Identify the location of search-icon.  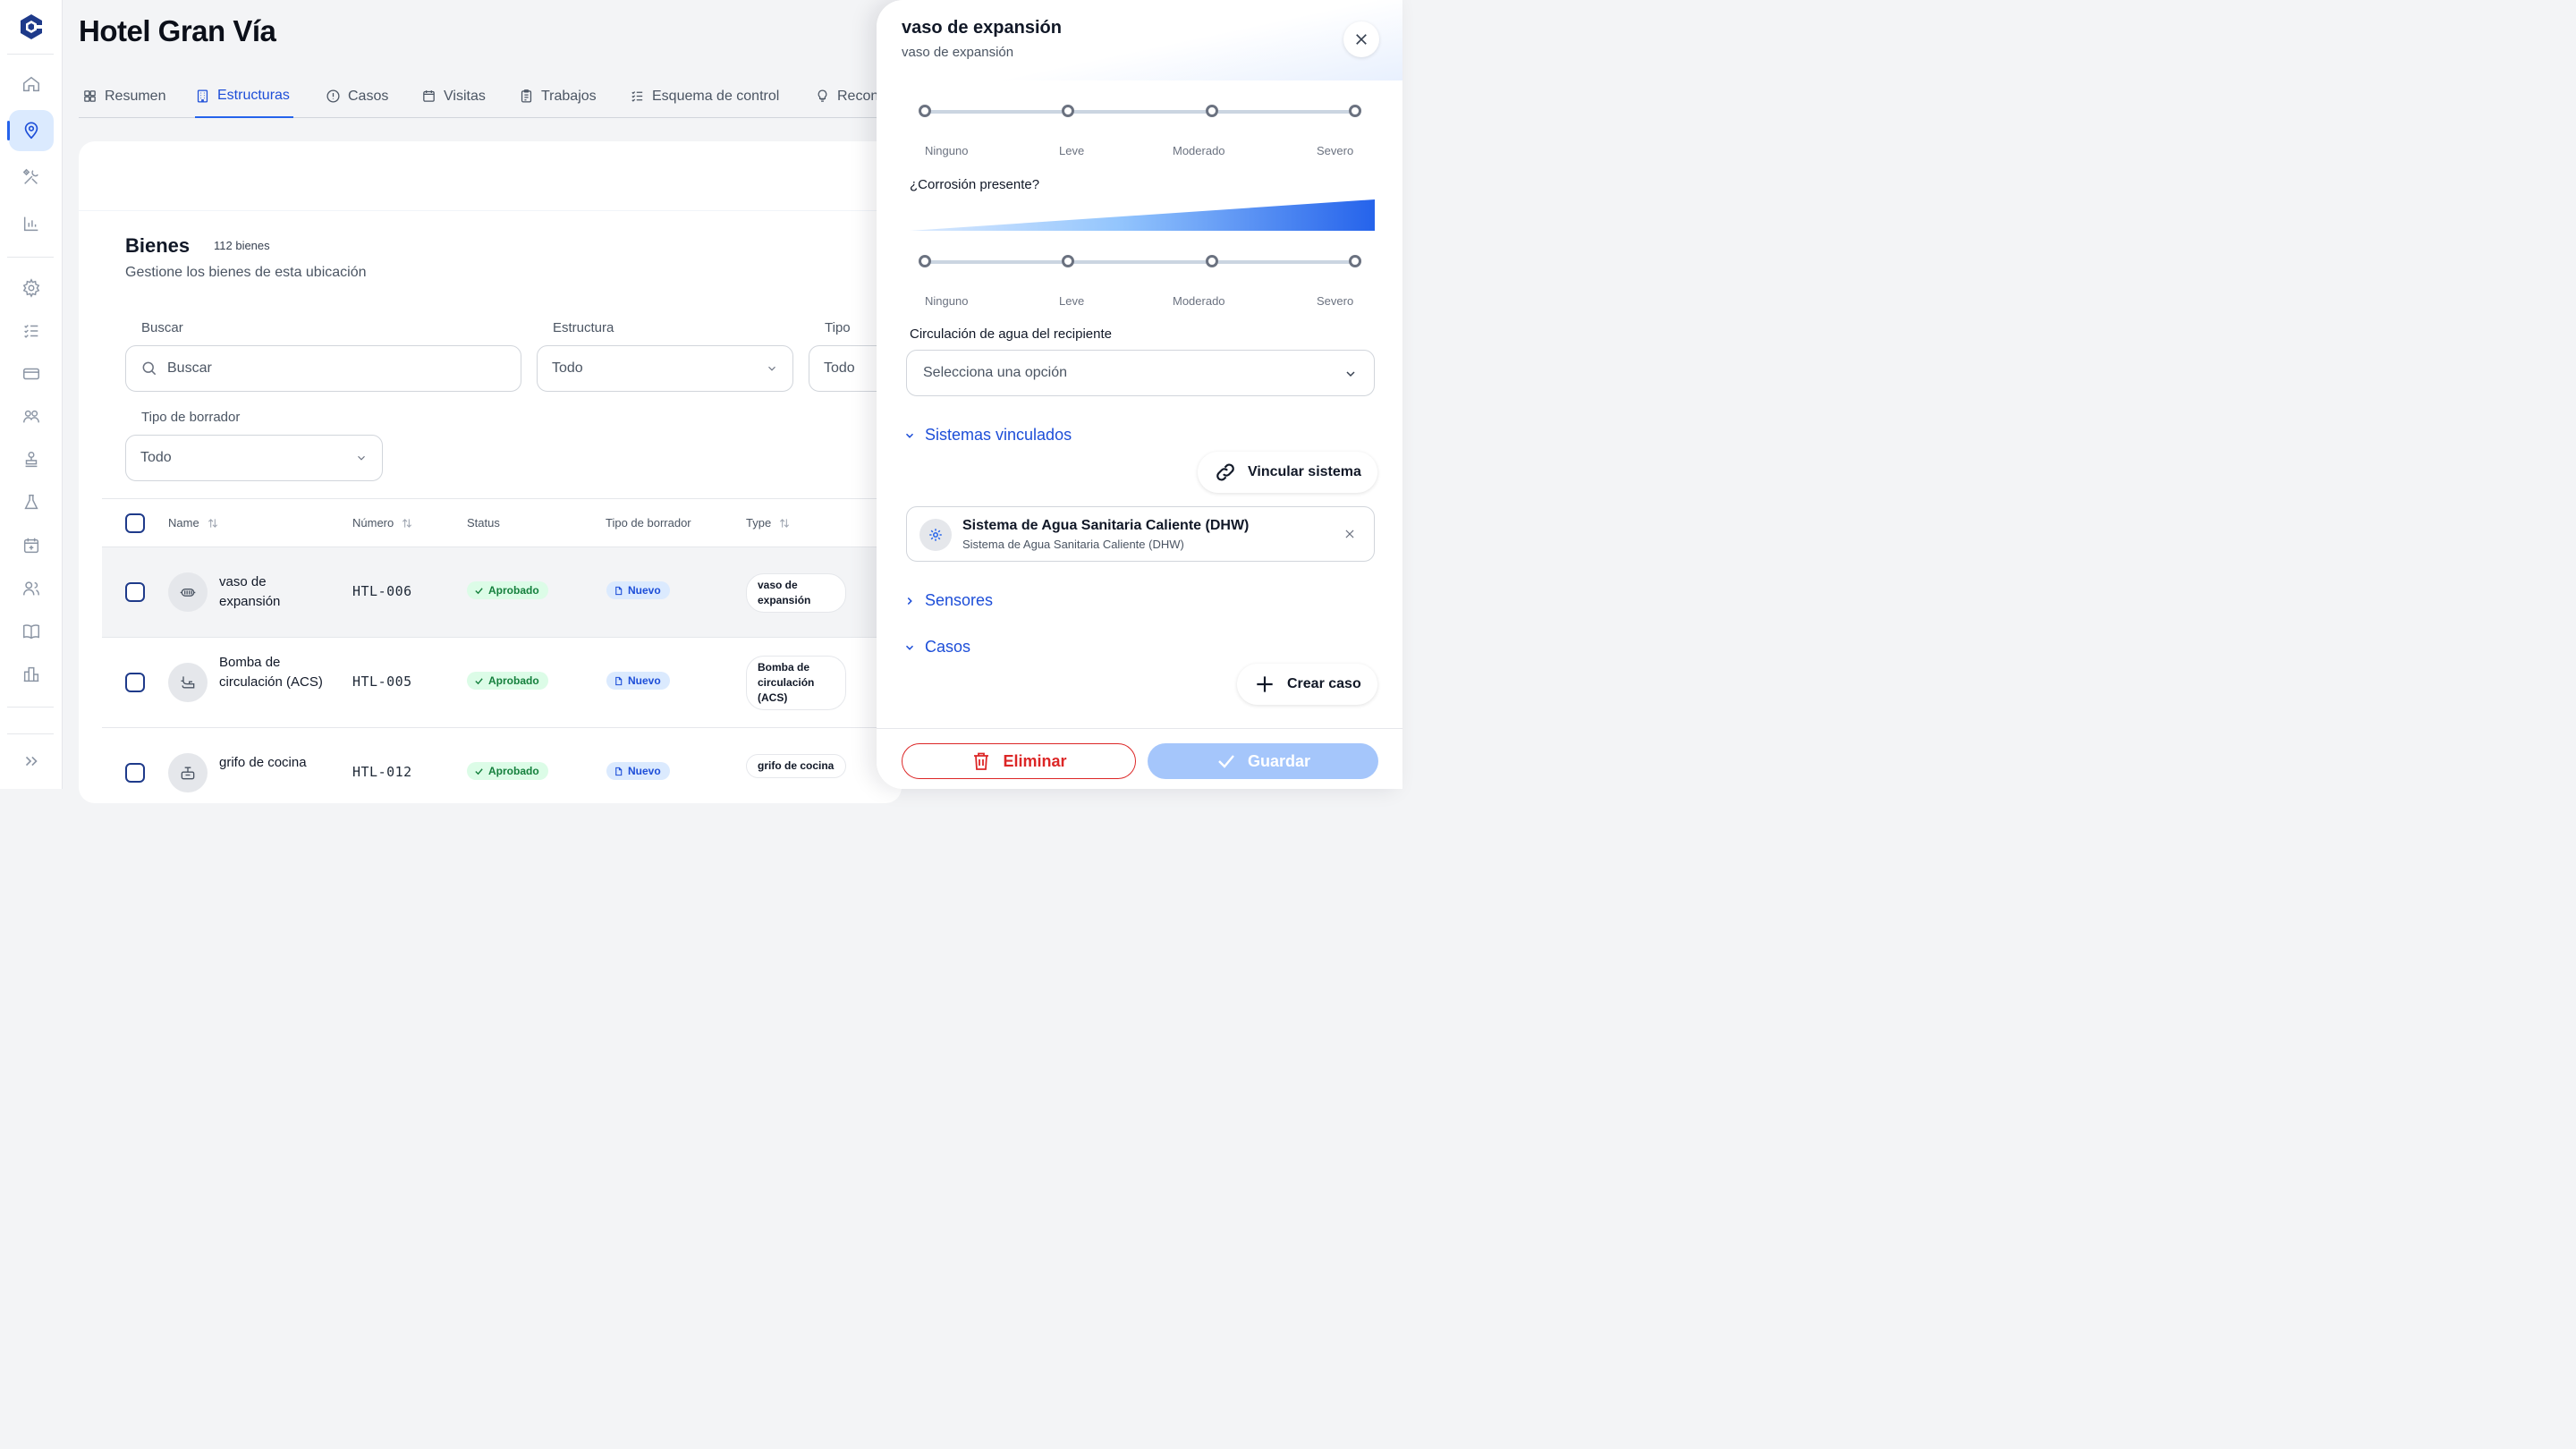
(149, 368).